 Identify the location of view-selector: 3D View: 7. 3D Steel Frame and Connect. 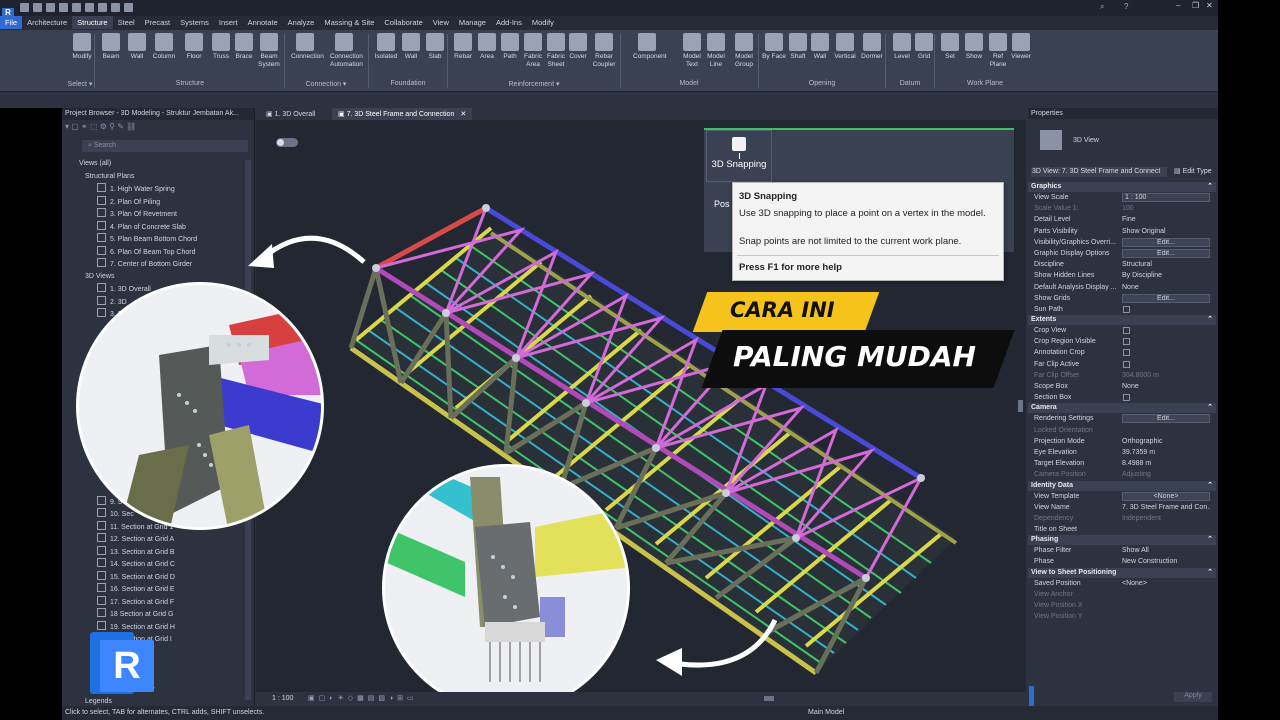
(1099, 172).